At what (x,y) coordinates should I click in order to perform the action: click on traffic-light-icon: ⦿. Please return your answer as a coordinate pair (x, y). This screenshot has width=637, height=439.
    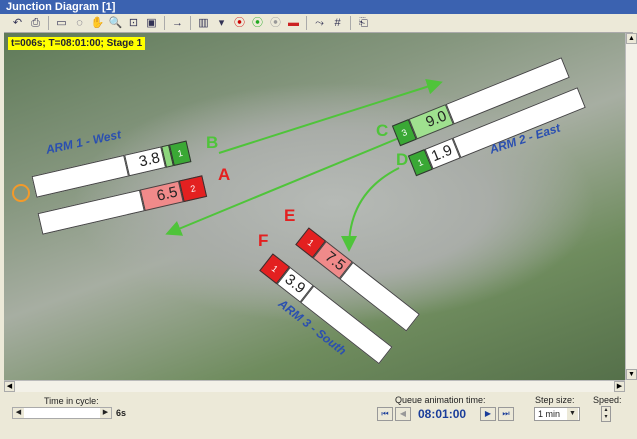
    Looking at the image, I should click on (239, 23).